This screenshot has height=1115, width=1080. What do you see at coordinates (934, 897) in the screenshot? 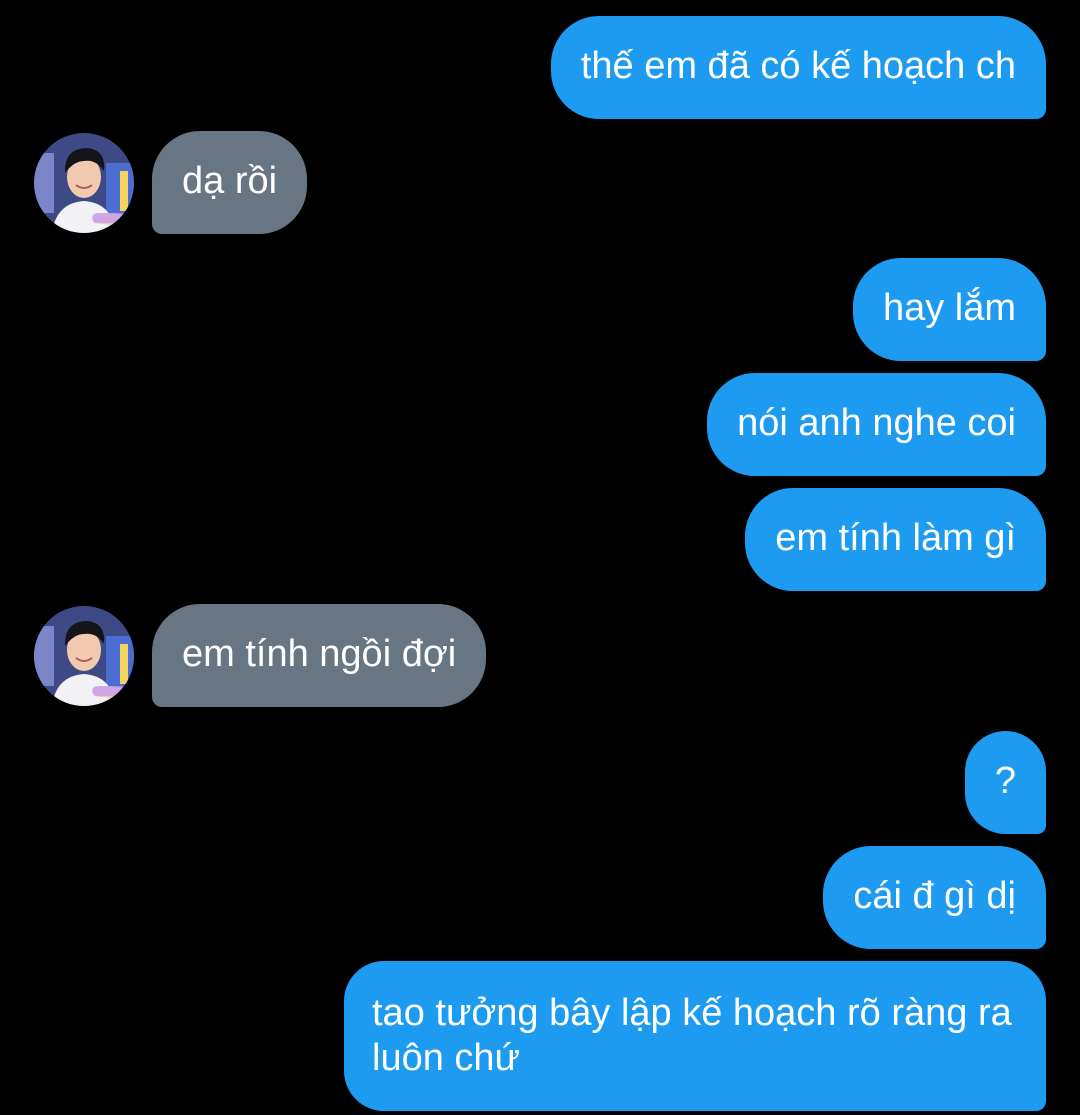
I see `message-bubble-outgoing: cái đ gì dị` at bounding box center [934, 897].